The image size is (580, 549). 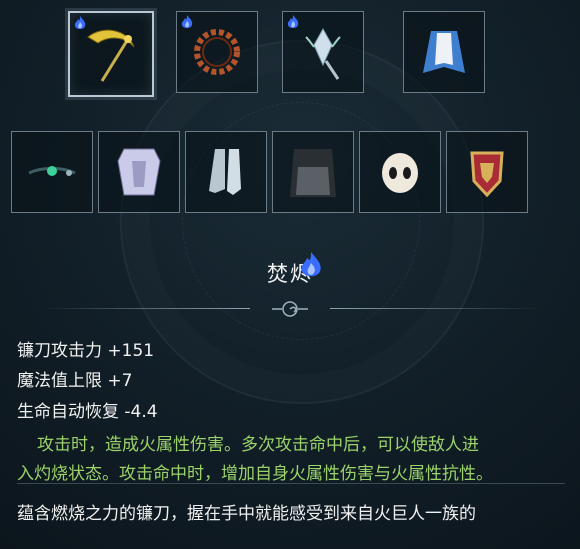 I want to click on swirl-ornament-icon, so click(x=290, y=309).